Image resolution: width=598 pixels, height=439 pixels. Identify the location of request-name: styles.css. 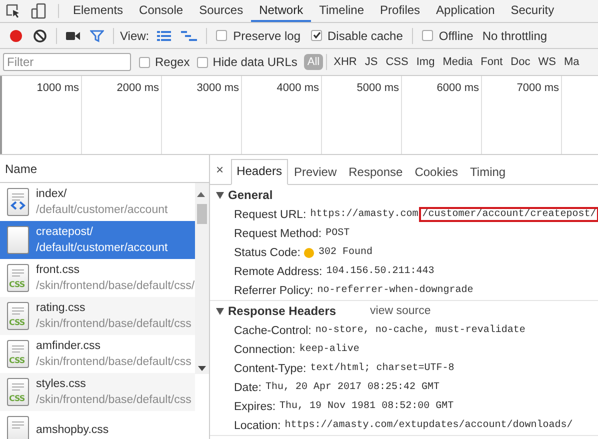
(61, 384).